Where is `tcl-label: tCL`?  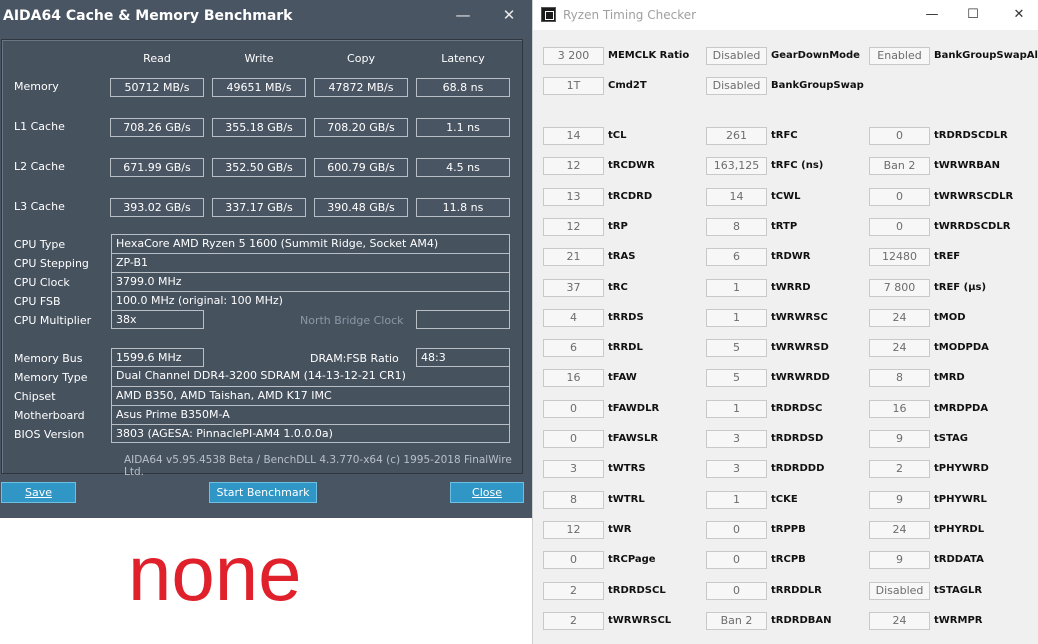
tcl-label: tCL is located at coordinates (617, 135).